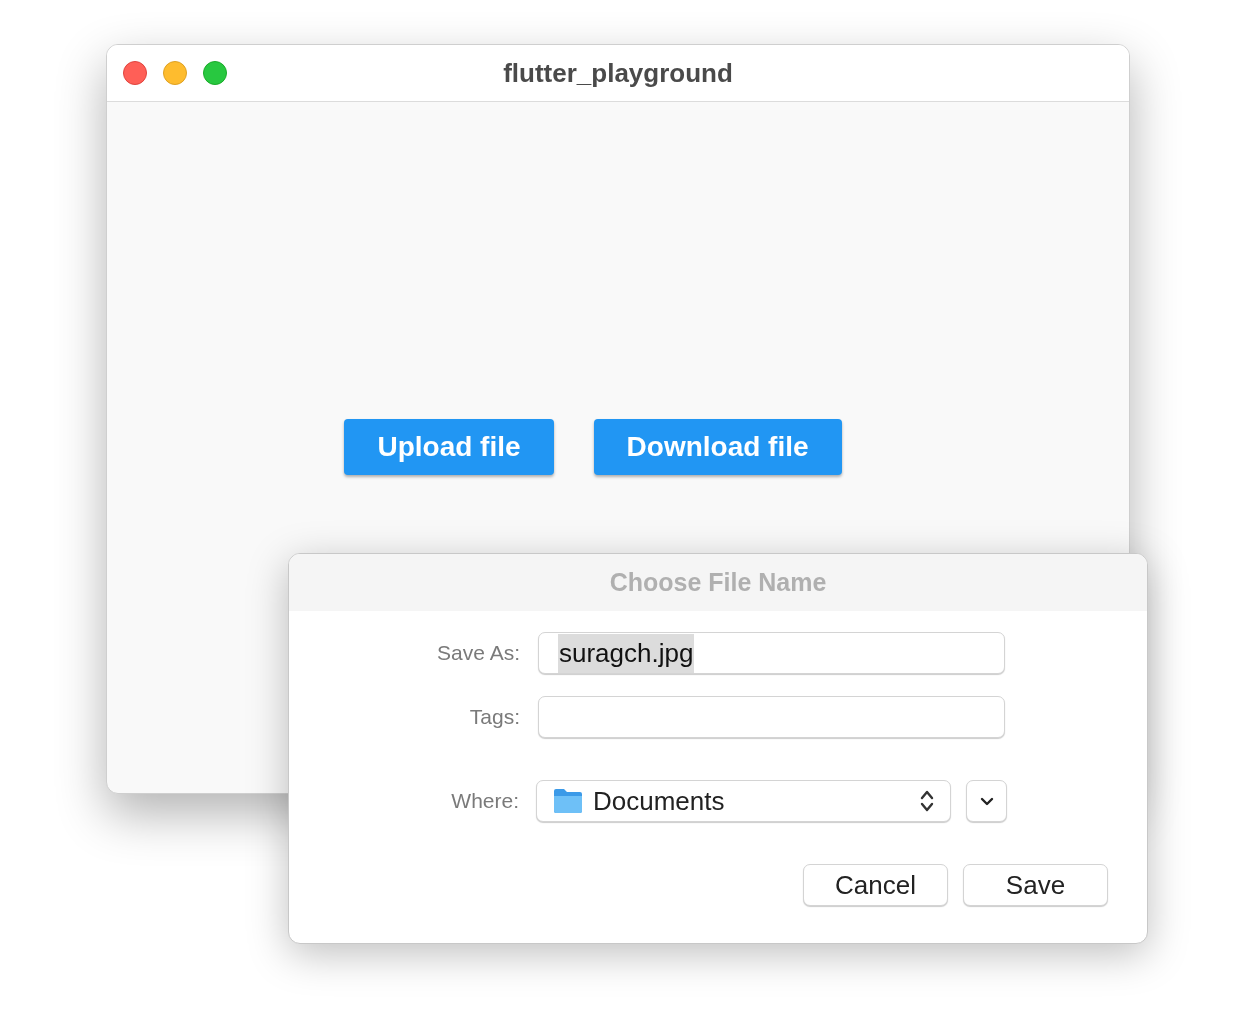  What do you see at coordinates (718, 582) in the screenshot?
I see `dialog-title: Choose File Name` at bounding box center [718, 582].